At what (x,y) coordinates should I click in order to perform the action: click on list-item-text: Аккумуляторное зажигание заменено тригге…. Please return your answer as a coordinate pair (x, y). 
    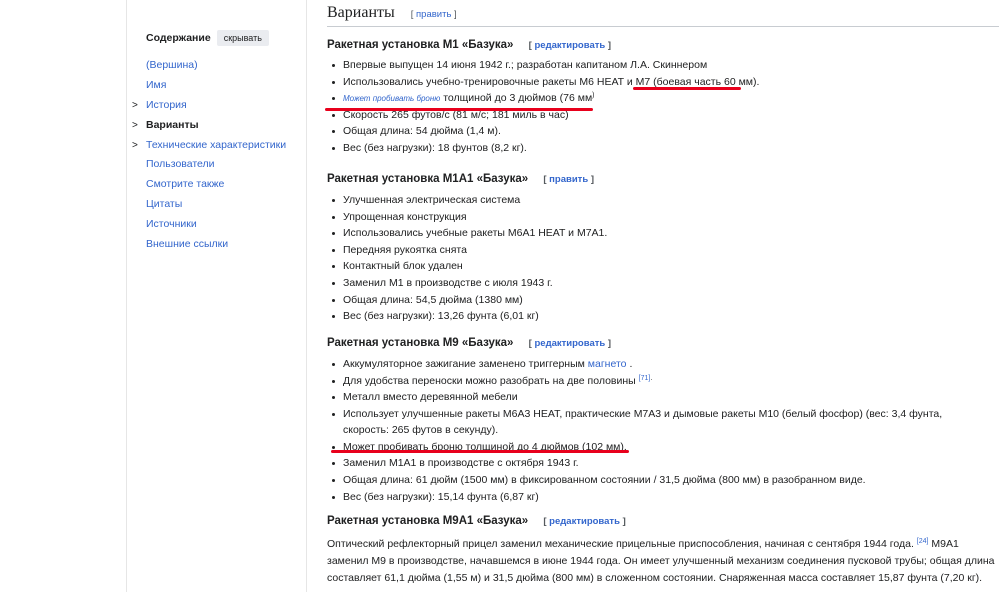
    Looking at the image, I should click on (464, 364).